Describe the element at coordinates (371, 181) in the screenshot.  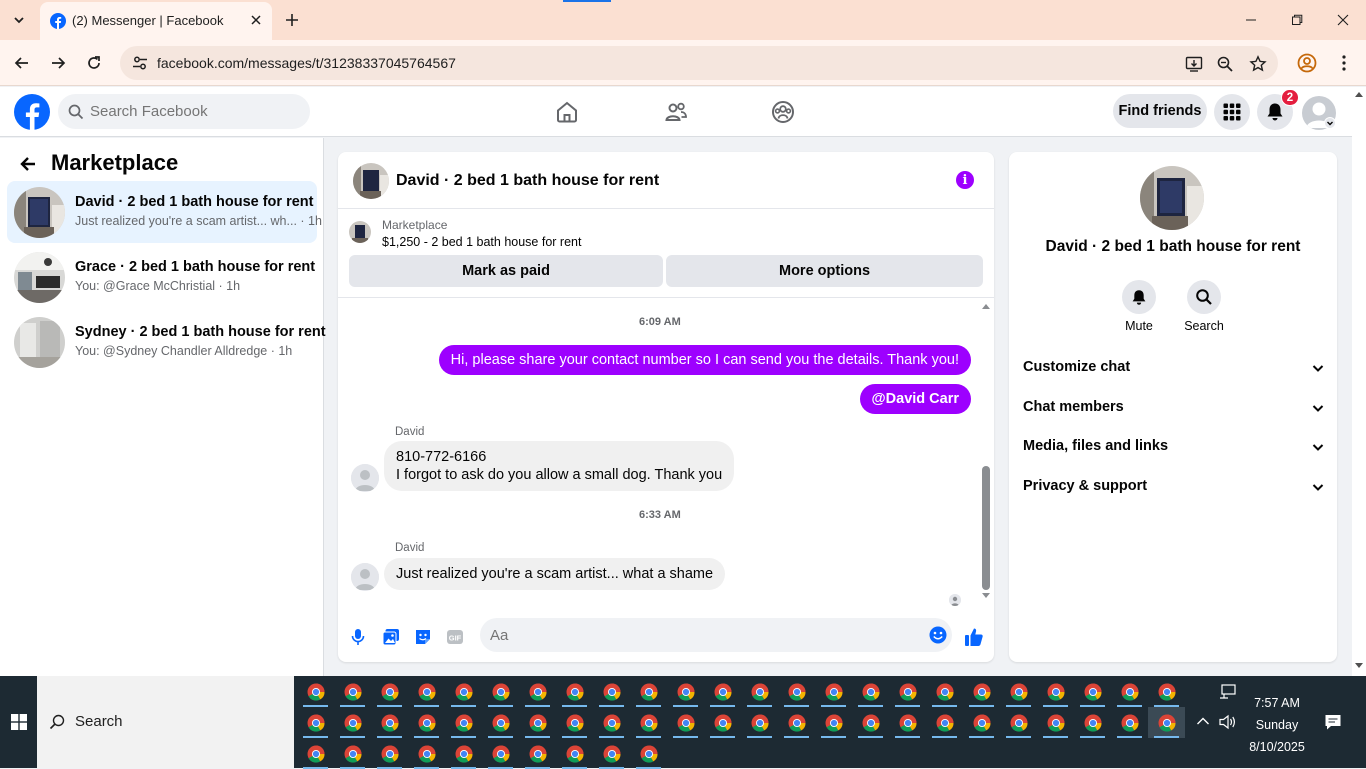
I see `conversation-avatar` at that location.